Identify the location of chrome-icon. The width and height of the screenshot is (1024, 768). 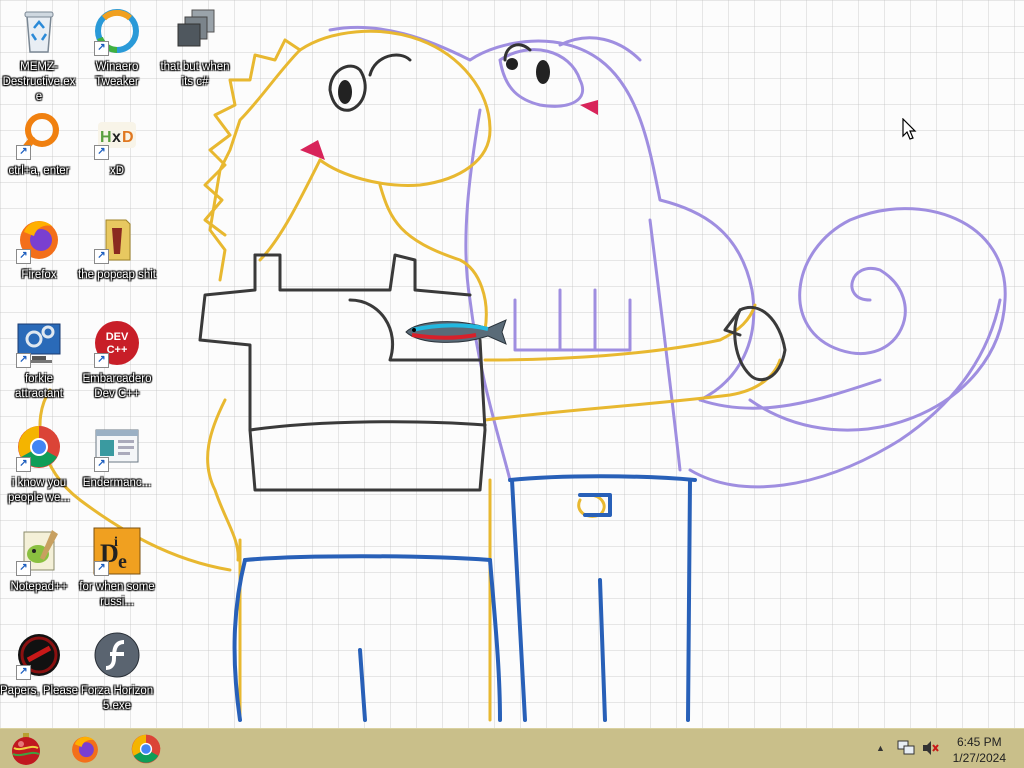
(146, 749).